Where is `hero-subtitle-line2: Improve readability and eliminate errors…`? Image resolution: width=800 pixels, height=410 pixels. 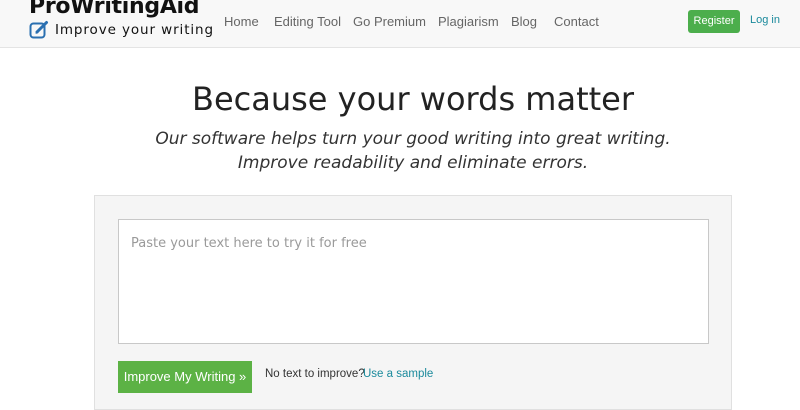
hero-subtitle-line2: Improve readability and eliminate errors… is located at coordinates (413, 163).